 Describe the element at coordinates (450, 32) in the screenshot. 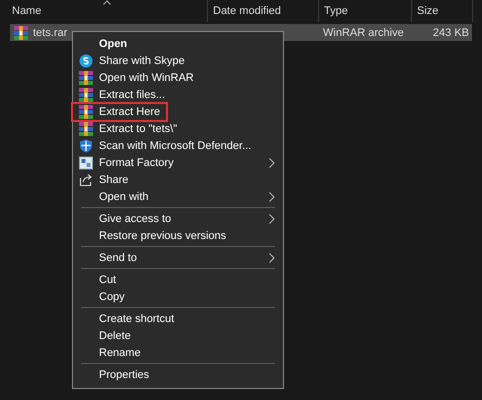

I see `file-size: 243 KB` at that location.